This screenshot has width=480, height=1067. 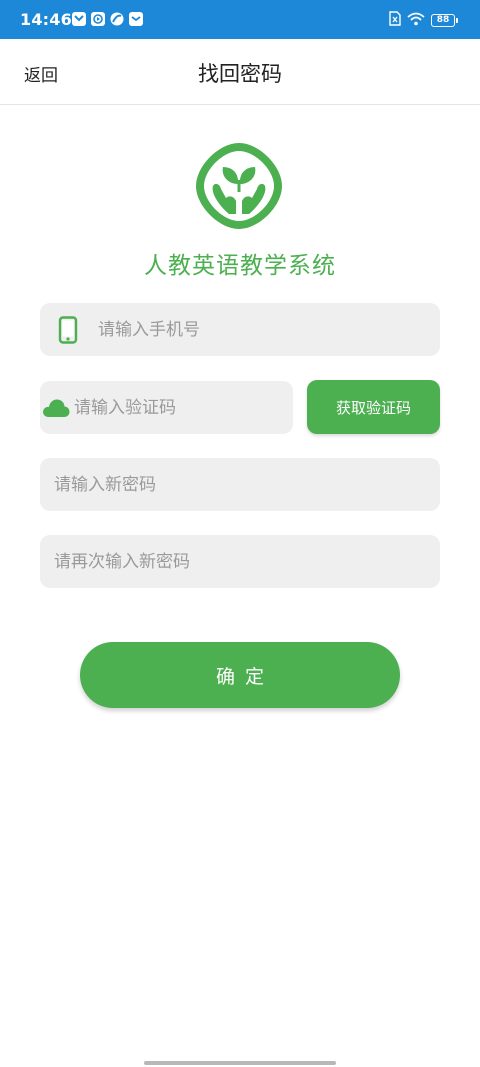 What do you see at coordinates (240, 675) in the screenshot?
I see `confirm-button: 确定` at bounding box center [240, 675].